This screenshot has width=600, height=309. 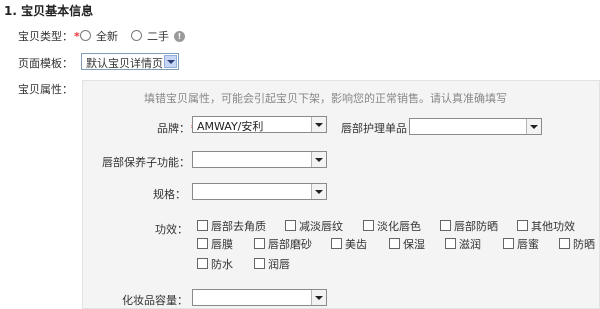 I want to click on efficacy-option-label: 唇蜜, so click(x=528, y=244).